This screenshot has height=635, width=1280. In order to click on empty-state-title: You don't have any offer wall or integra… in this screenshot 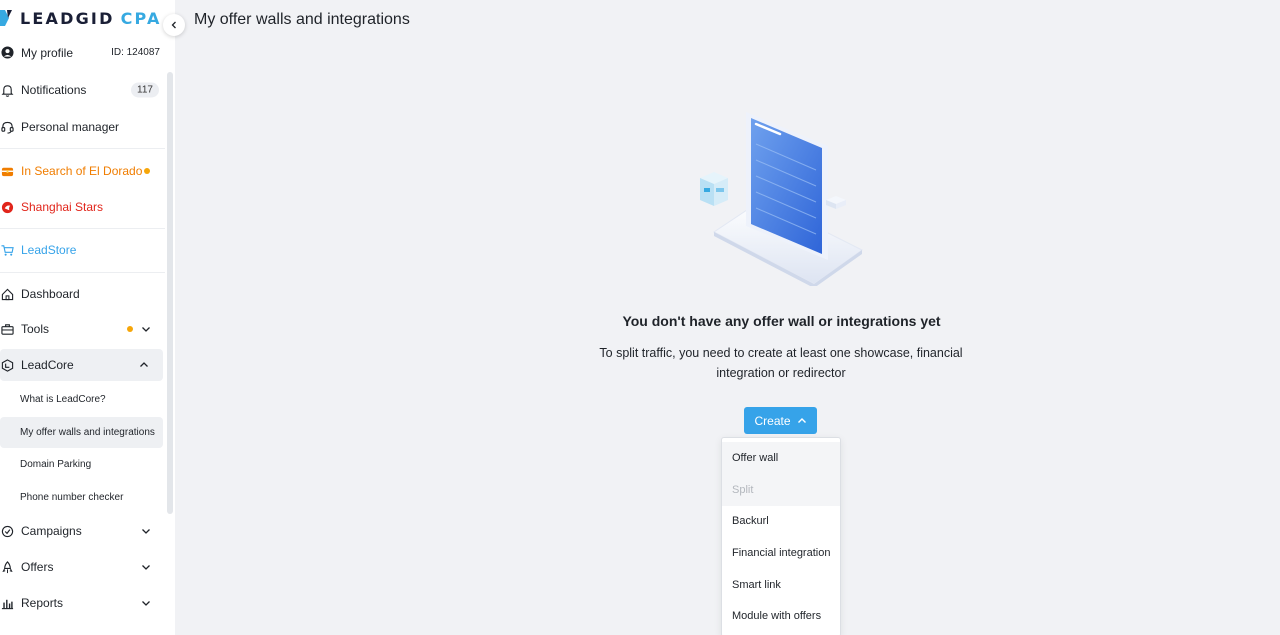, I will do `click(781, 321)`.